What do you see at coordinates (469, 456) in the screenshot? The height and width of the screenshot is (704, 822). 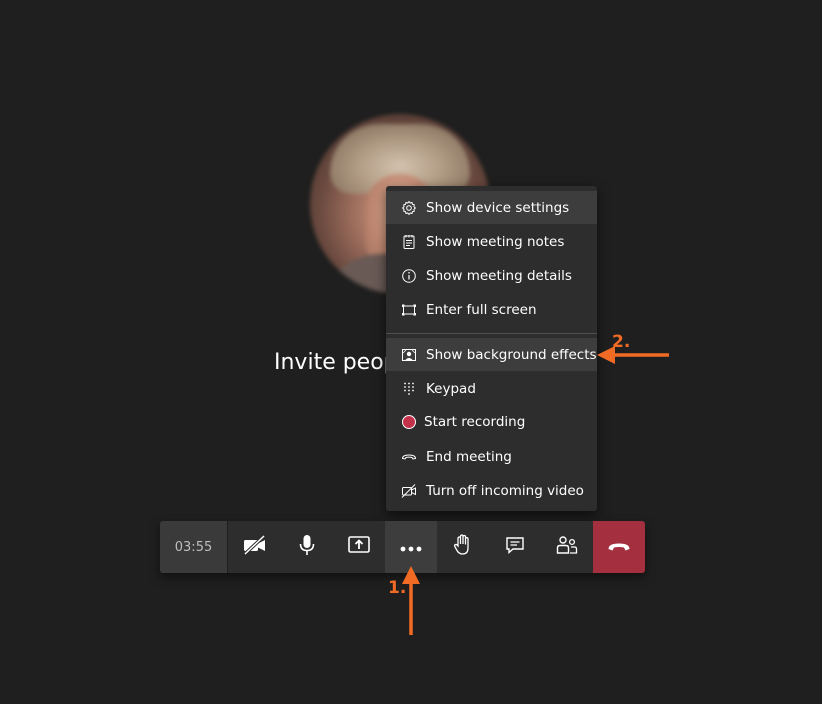 I see `menu-item-label: End meeting` at bounding box center [469, 456].